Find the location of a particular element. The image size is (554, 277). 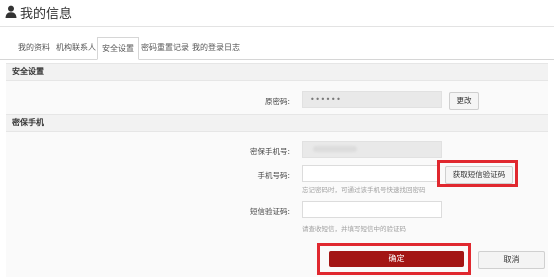

sms-code-label: 短信验证码: is located at coordinates (269, 211).